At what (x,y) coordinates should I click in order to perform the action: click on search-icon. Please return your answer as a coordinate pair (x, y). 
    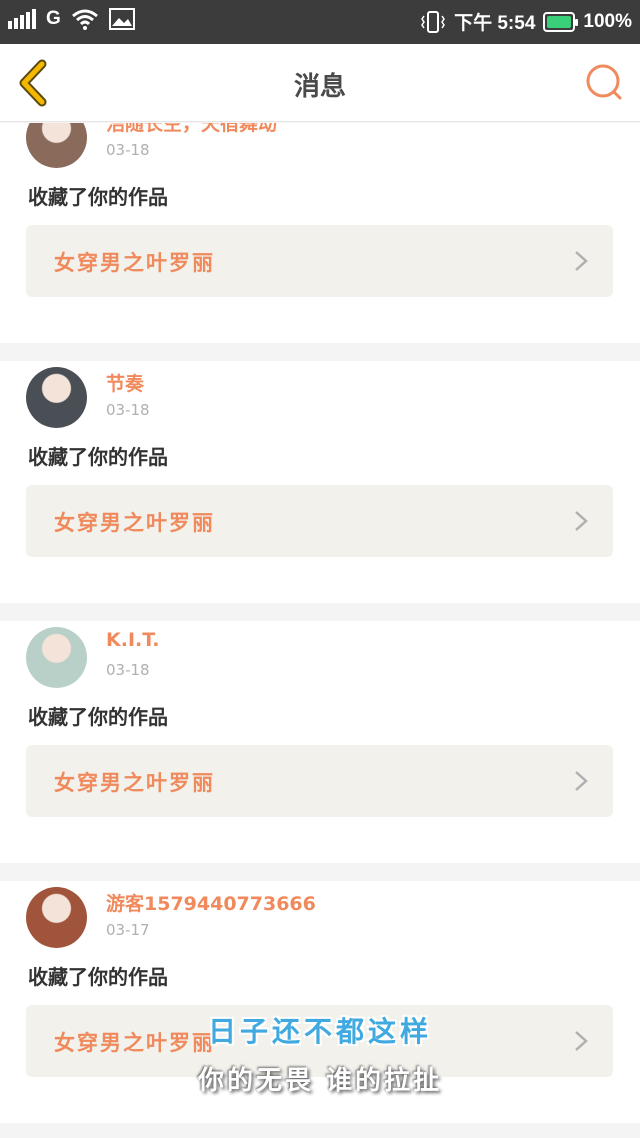
    Looking at the image, I should click on (604, 82).